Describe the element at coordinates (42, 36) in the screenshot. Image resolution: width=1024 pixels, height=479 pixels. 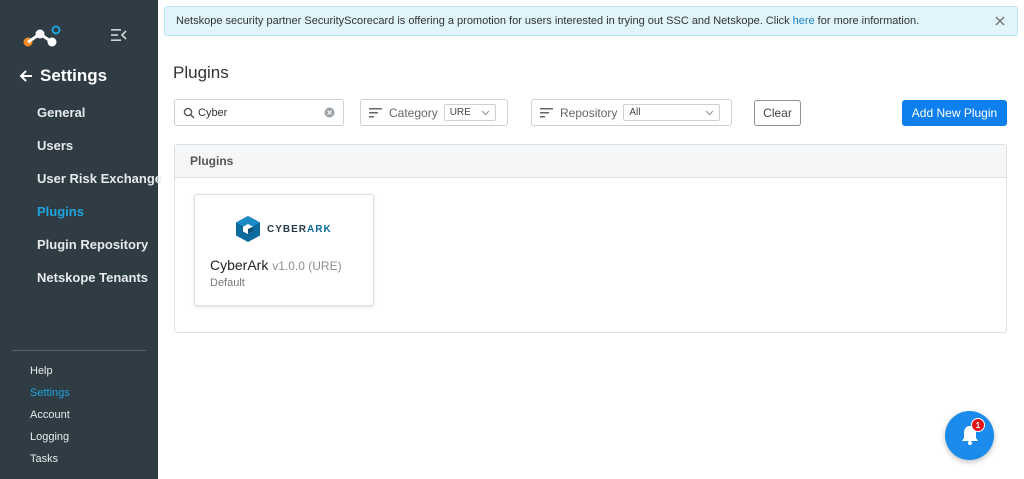
I see `netskope-logo-icon` at that location.